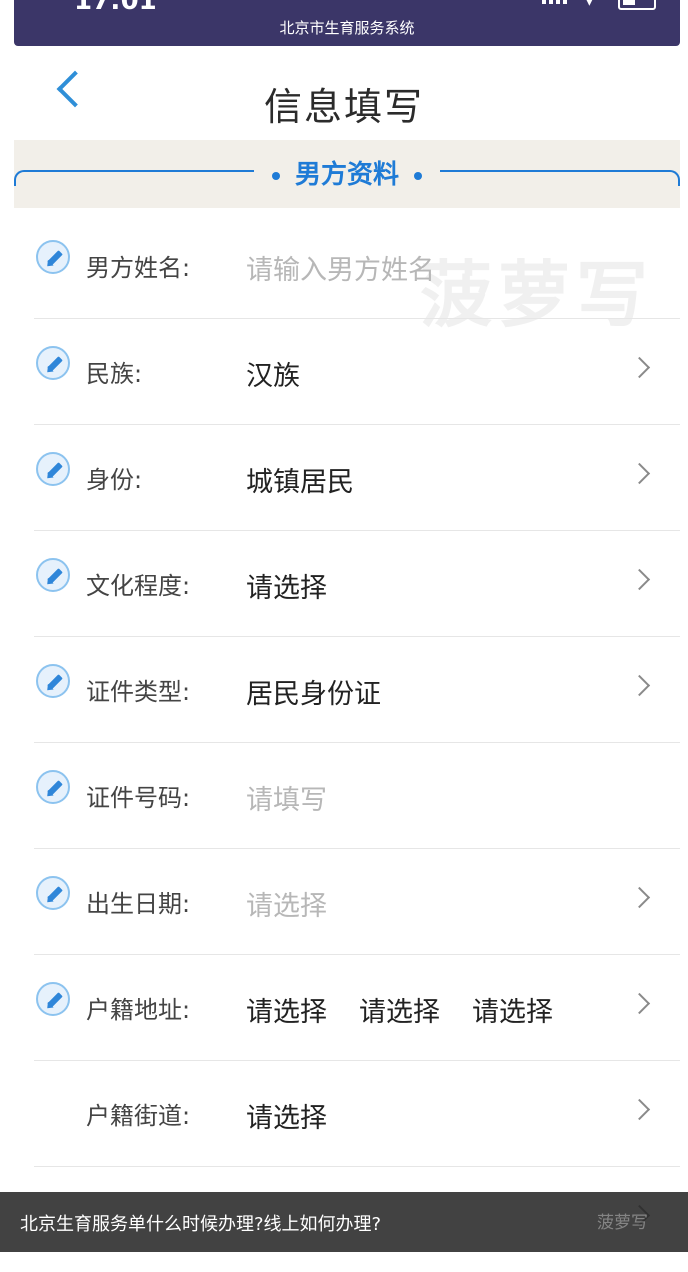 Image resolution: width=688 pixels, height=1272 pixels. What do you see at coordinates (343, 107) in the screenshot?
I see `page-title: 信息填写` at bounding box center [343, 107].